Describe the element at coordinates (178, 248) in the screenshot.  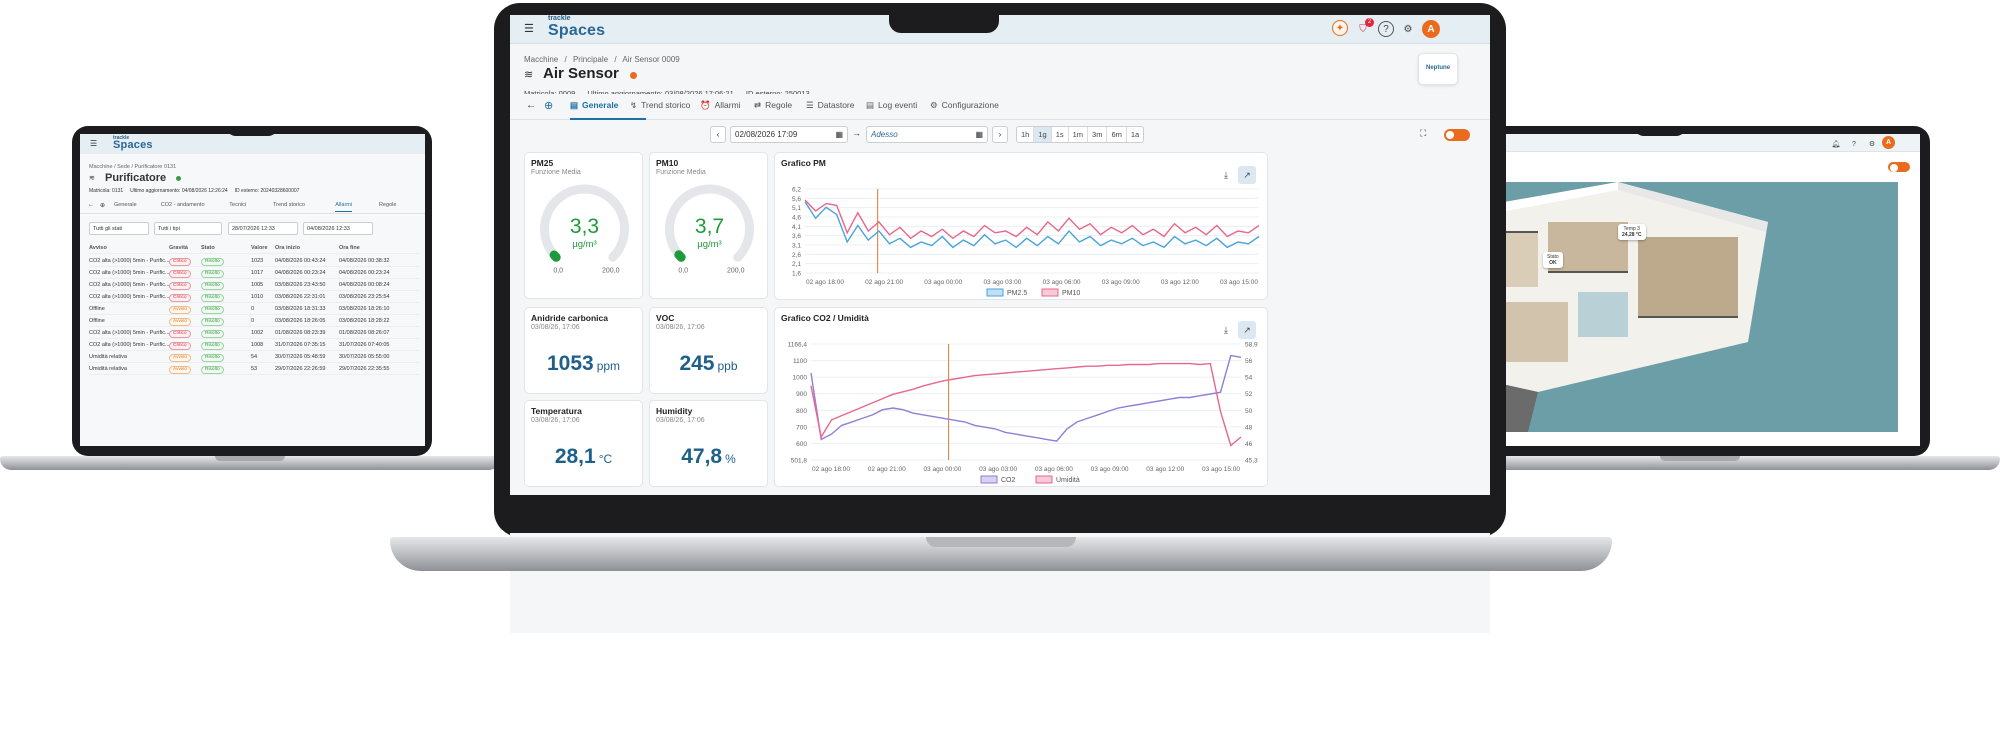
I see `column-header: Gravità` at that location.